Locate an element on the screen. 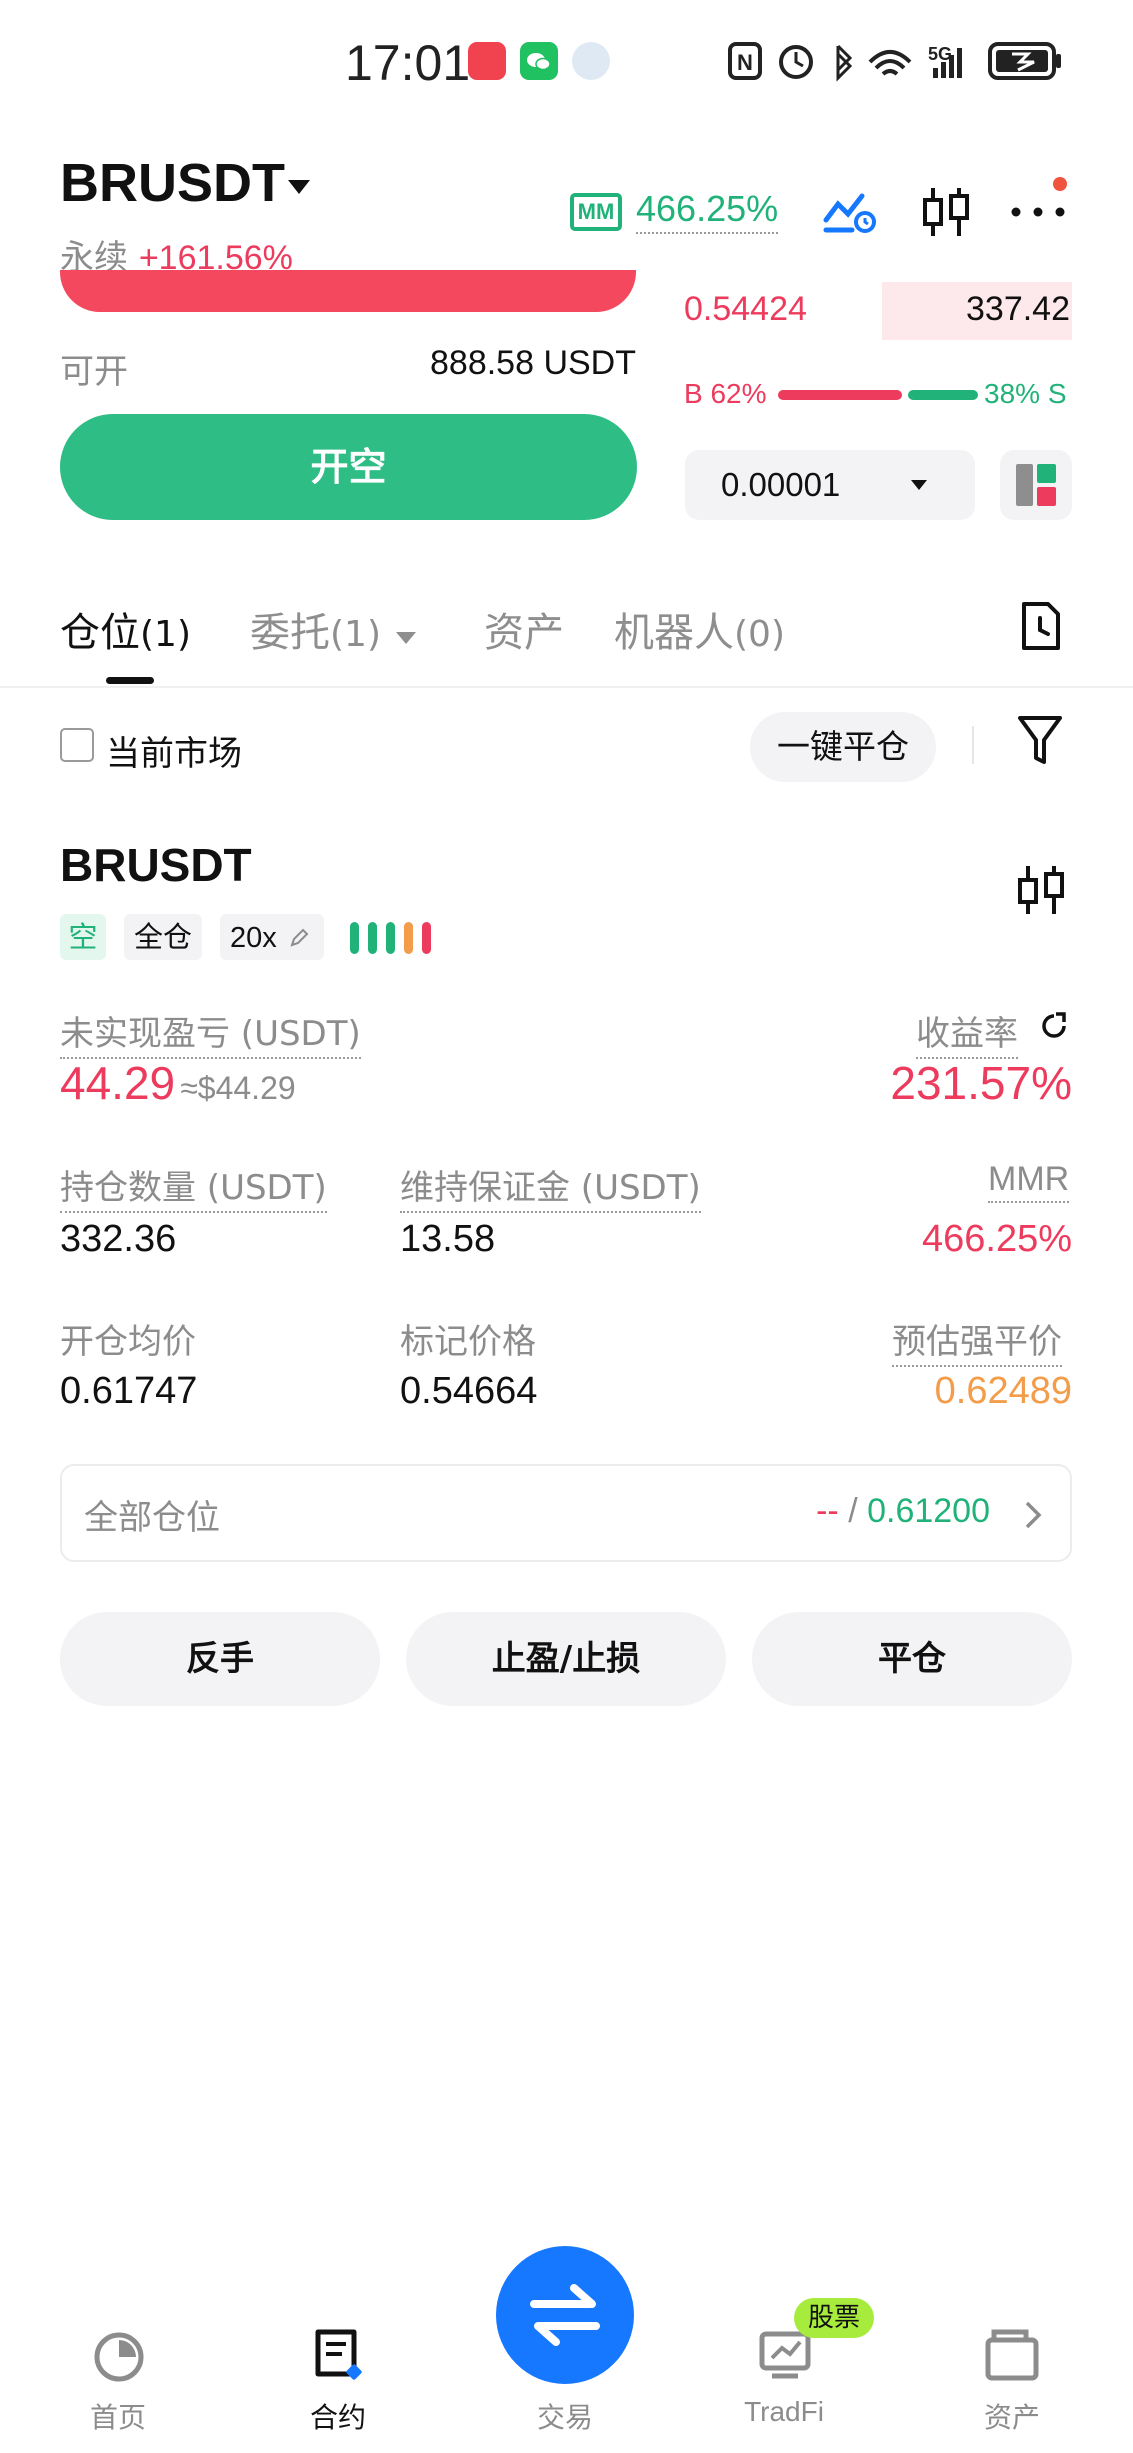  history-icon is located at coordinates (1040, 626).